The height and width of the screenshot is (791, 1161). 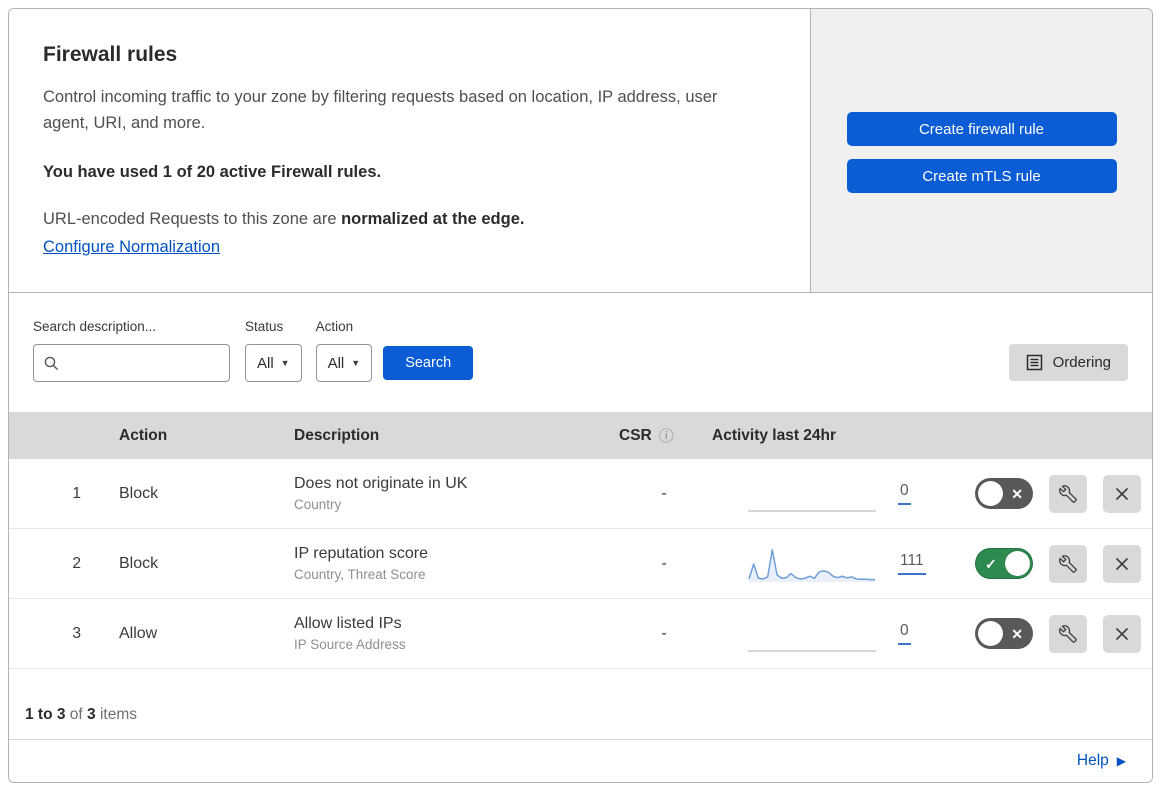 What do you see at coordinates (436, 633) in the screenshot?
I see `rule-description-cell: Allow listed IPs IP Source Address` at bounding box center [436, 633].